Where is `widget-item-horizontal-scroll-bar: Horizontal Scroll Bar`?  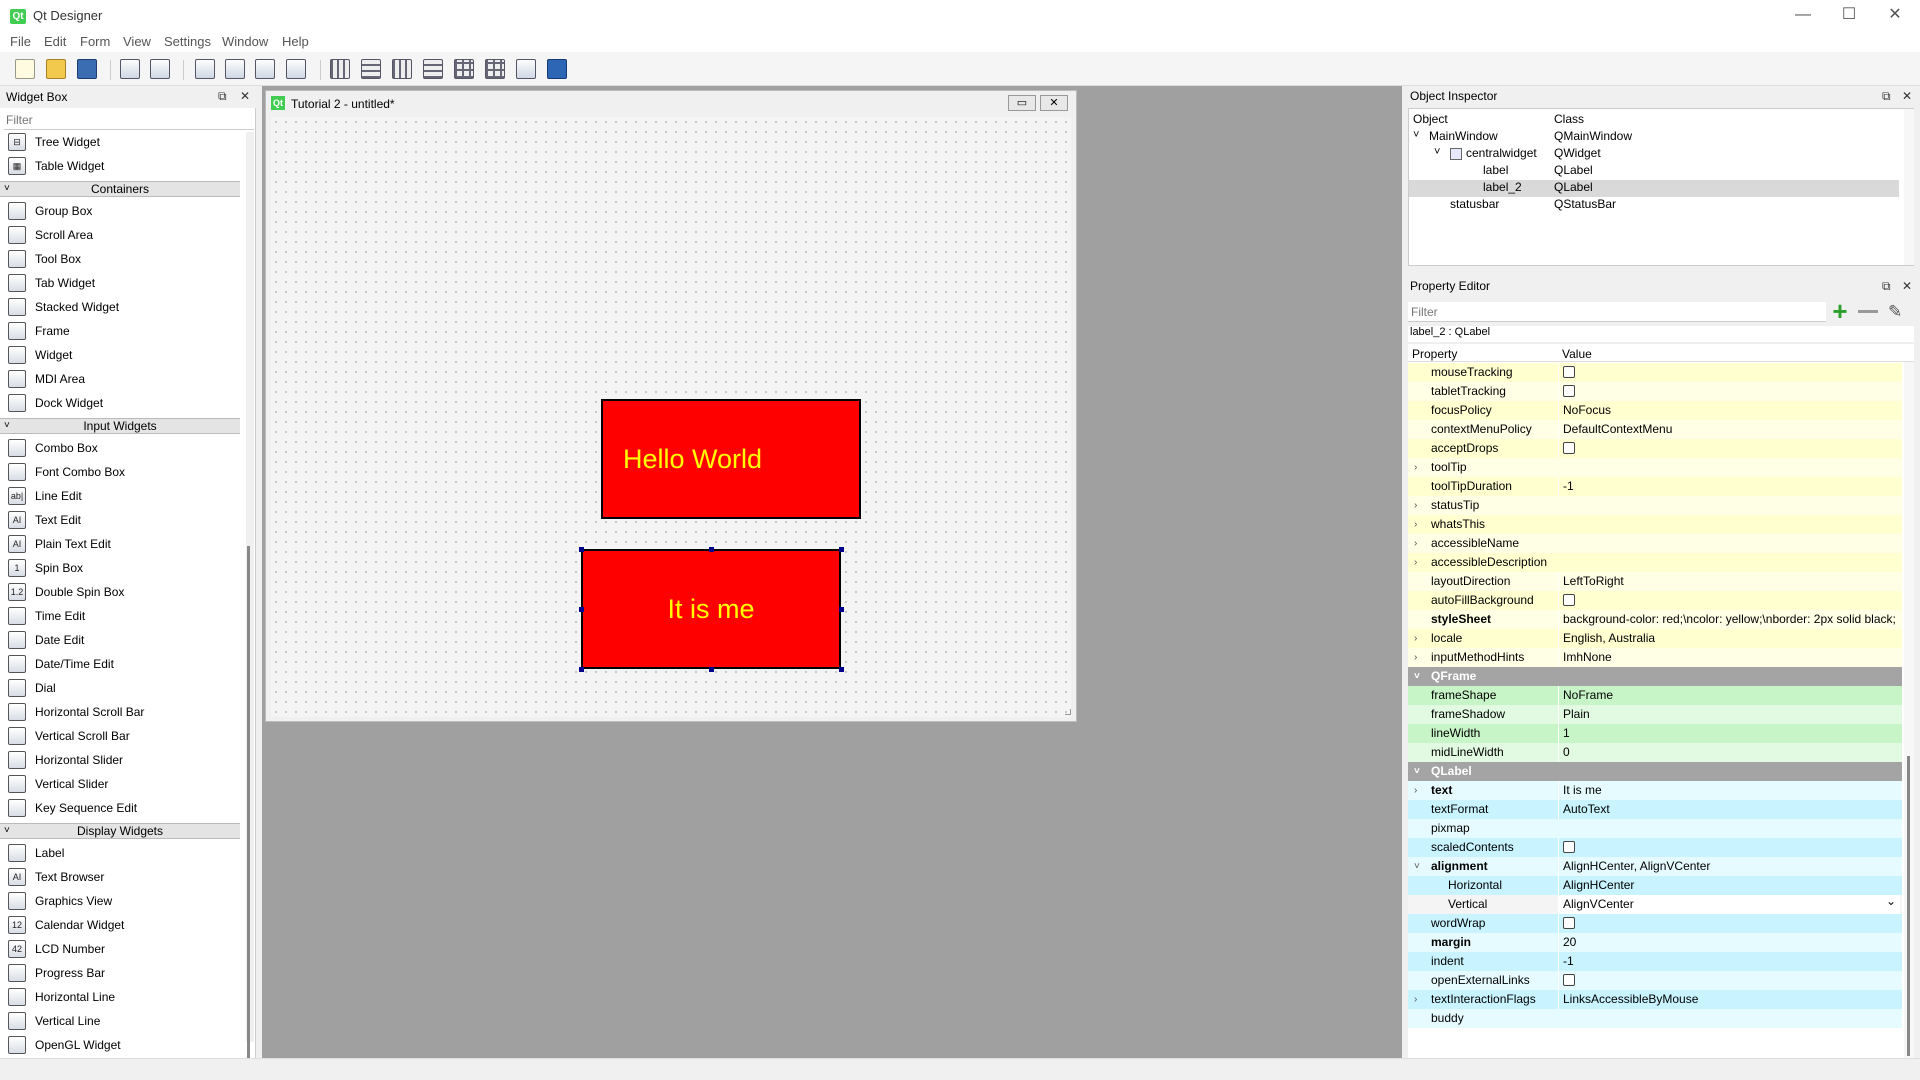
widget-item-horizontal-scroll-bar: Horizontal Scroll Bar is located at coordinates (121, 712).